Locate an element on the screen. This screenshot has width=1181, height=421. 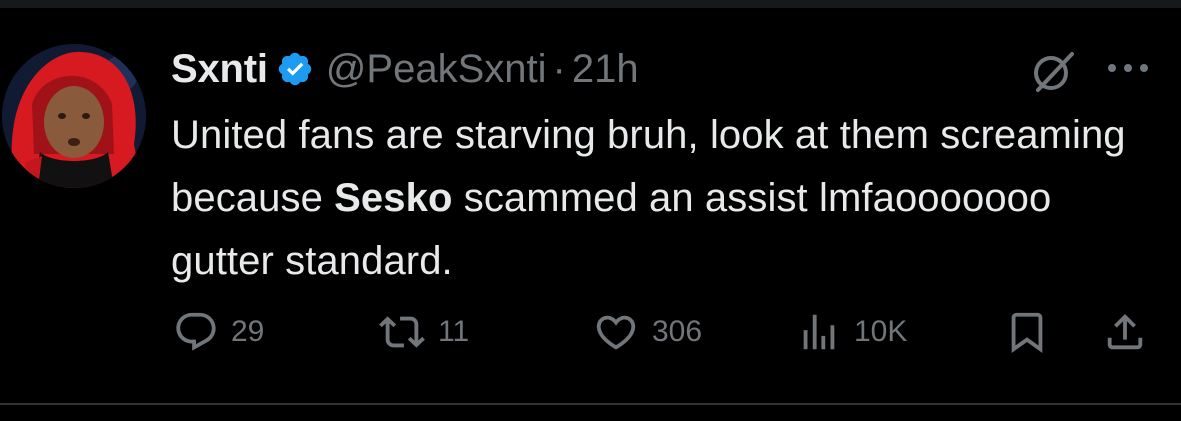
tweet-text-bold: Sesko is located at coordinates (393, 198).